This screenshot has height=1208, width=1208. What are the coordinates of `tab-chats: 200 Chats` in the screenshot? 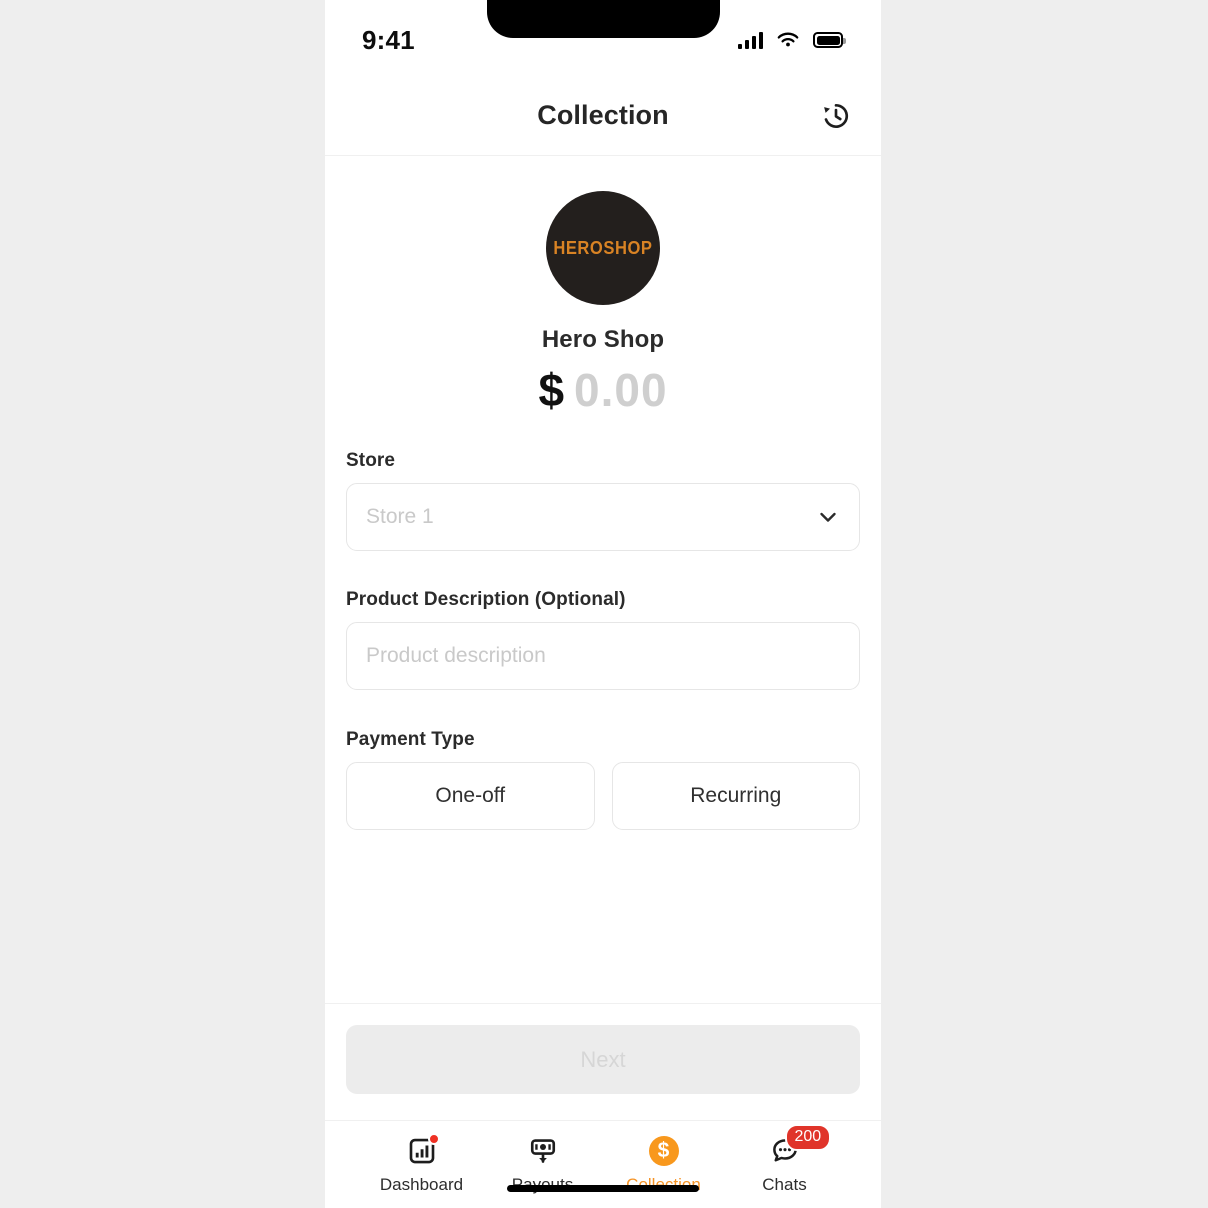 It's located at (784, 1159).